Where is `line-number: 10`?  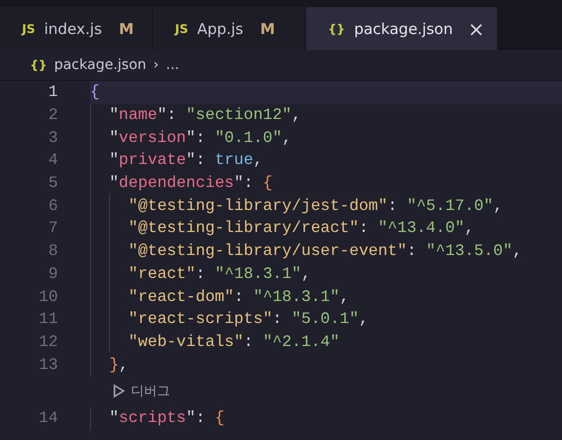 line-number: 10 is located at coordinates (48, 297).